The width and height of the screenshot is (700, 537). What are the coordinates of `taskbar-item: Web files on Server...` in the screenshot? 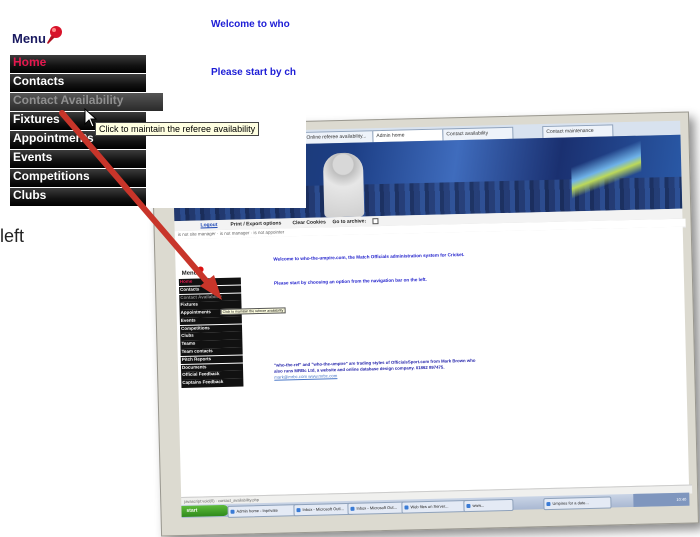 It's located at (435, 506).